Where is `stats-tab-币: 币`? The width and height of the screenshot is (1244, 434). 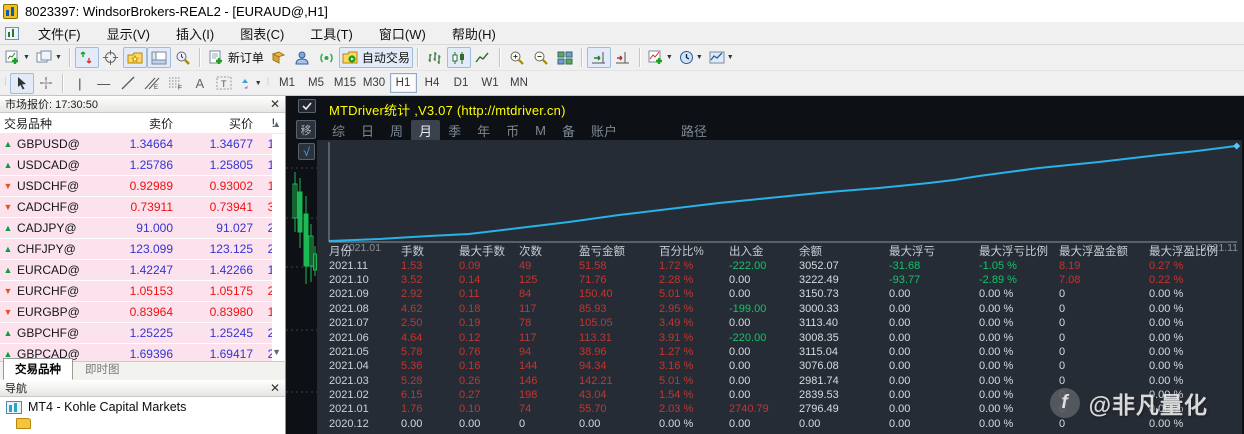
stats-tab-币: 币 is located at coordinates (512, 130).